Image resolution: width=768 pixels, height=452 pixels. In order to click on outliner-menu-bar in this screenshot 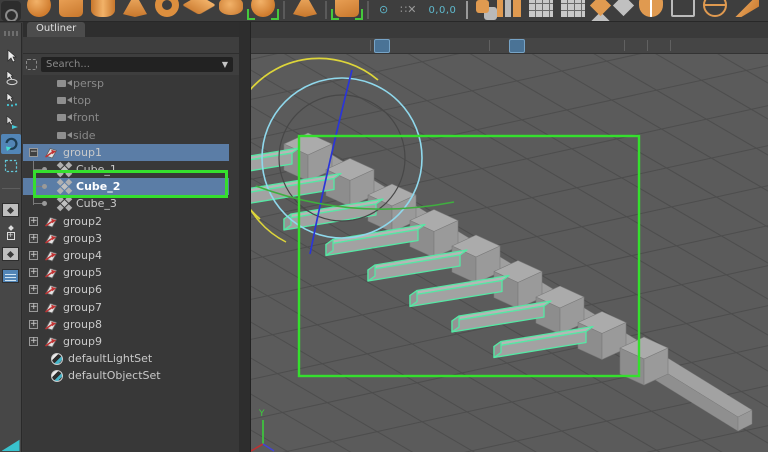, I will do `click(131, 45)`.